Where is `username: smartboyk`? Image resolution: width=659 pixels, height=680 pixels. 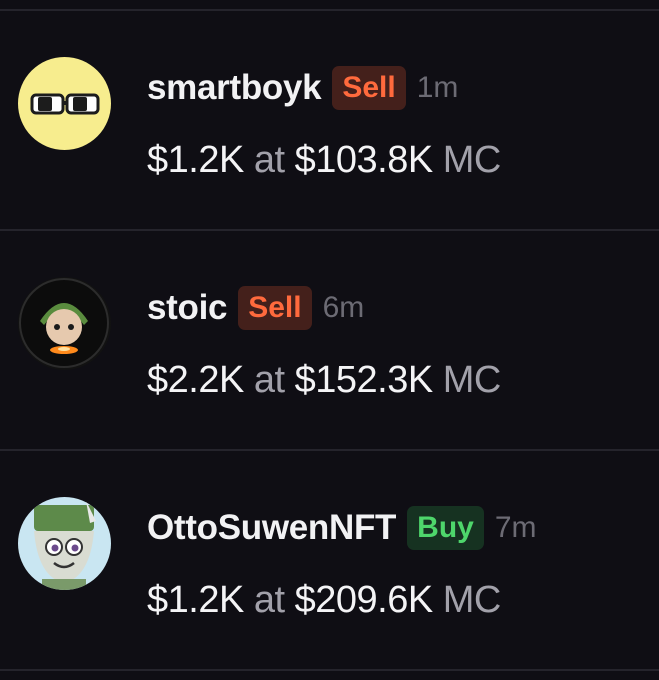 username: smartboyk is located at coordinates (234, 88).